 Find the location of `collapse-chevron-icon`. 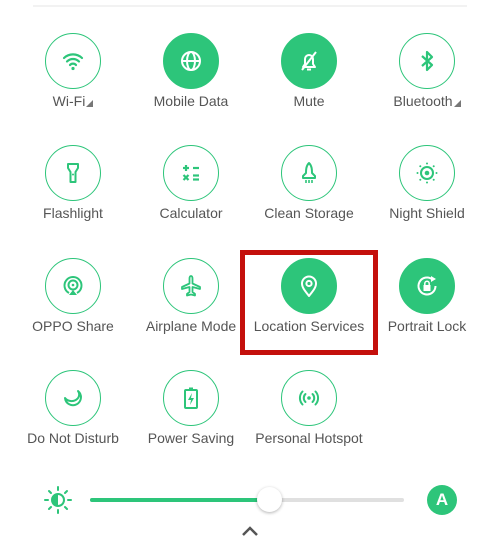

collapse-chevron-icon is located at coordinates (250, 531).